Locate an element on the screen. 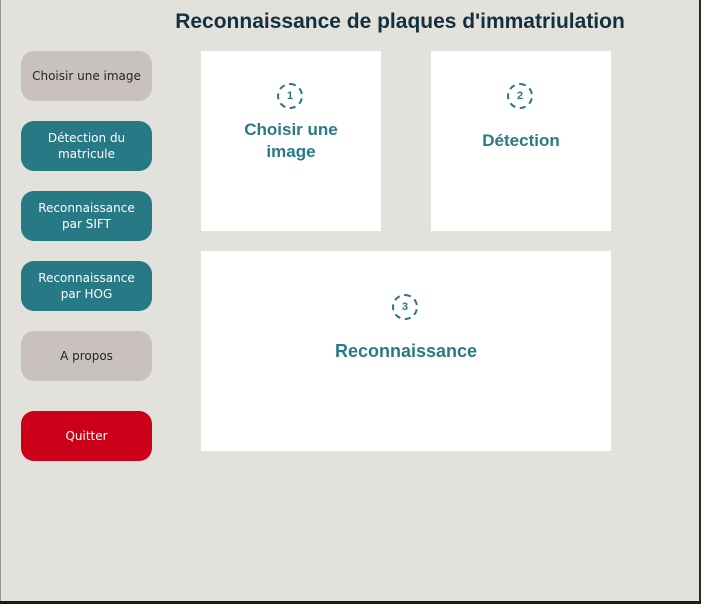 Image resolution: width=701 pixels, height=604 pixels. step-label: Choisir une image is located at coordinates (291, 140).